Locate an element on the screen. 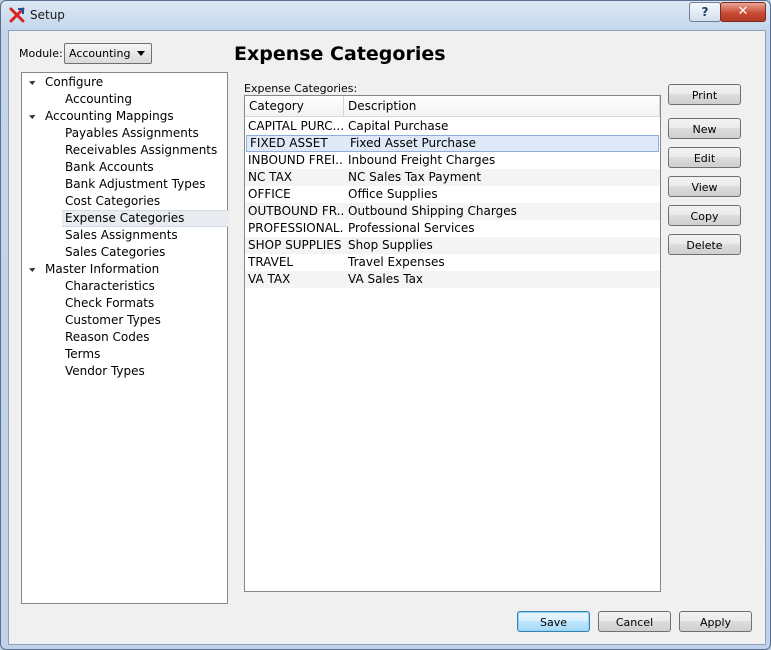 Image resolution: width=771 pixels, height=650 pixels. column-header-description: Description is located at coordinates (502, 106).